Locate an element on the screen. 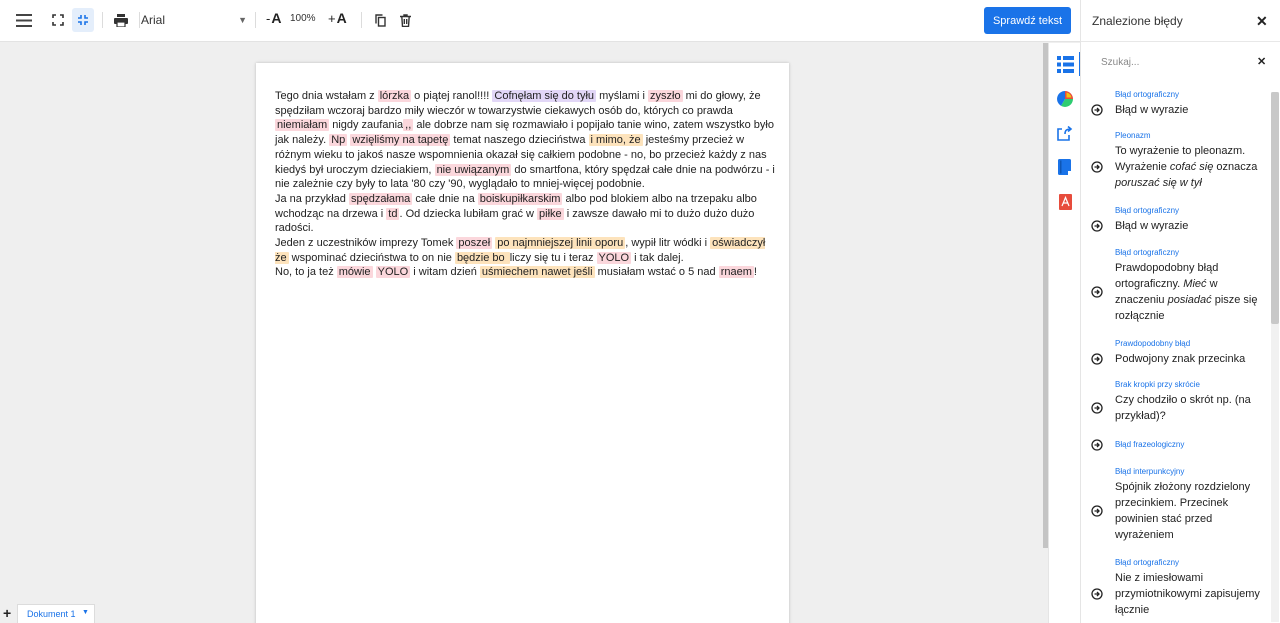  error-highlight: rnaem is located at coordinates (736, 272).